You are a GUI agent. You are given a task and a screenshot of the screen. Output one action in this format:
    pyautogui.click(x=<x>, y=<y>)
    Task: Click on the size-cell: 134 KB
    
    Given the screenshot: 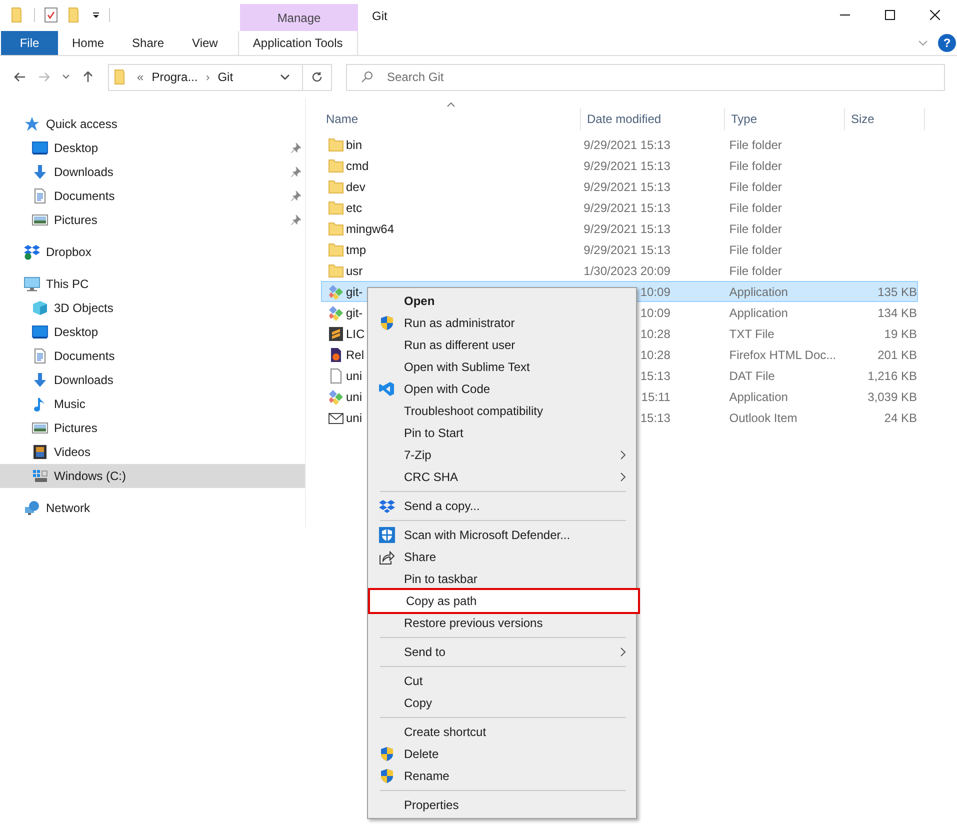 What is the action you would take?
    pyautogui.click(x=897, y=313)
    